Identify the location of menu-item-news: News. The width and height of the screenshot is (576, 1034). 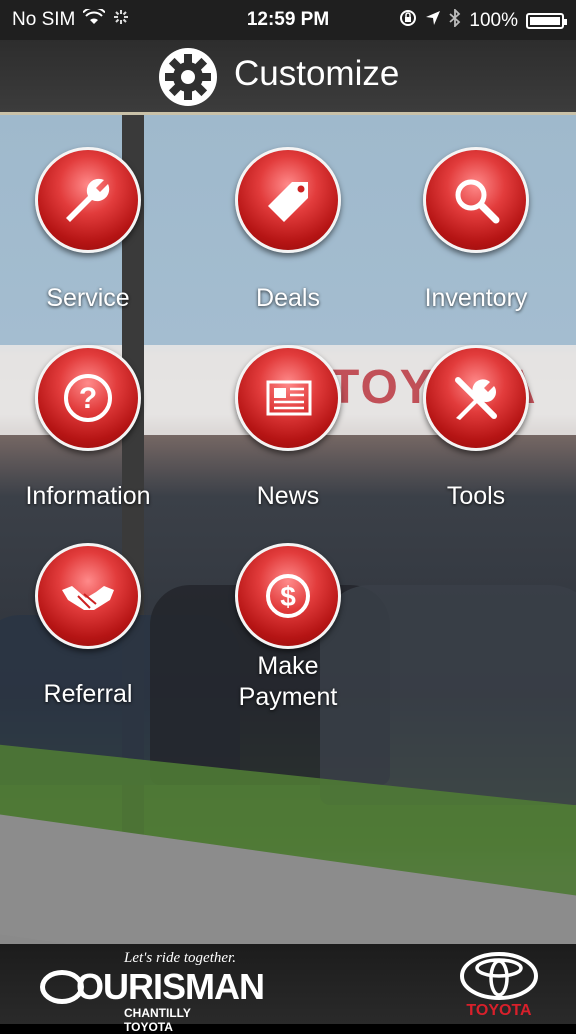
(288, 428).